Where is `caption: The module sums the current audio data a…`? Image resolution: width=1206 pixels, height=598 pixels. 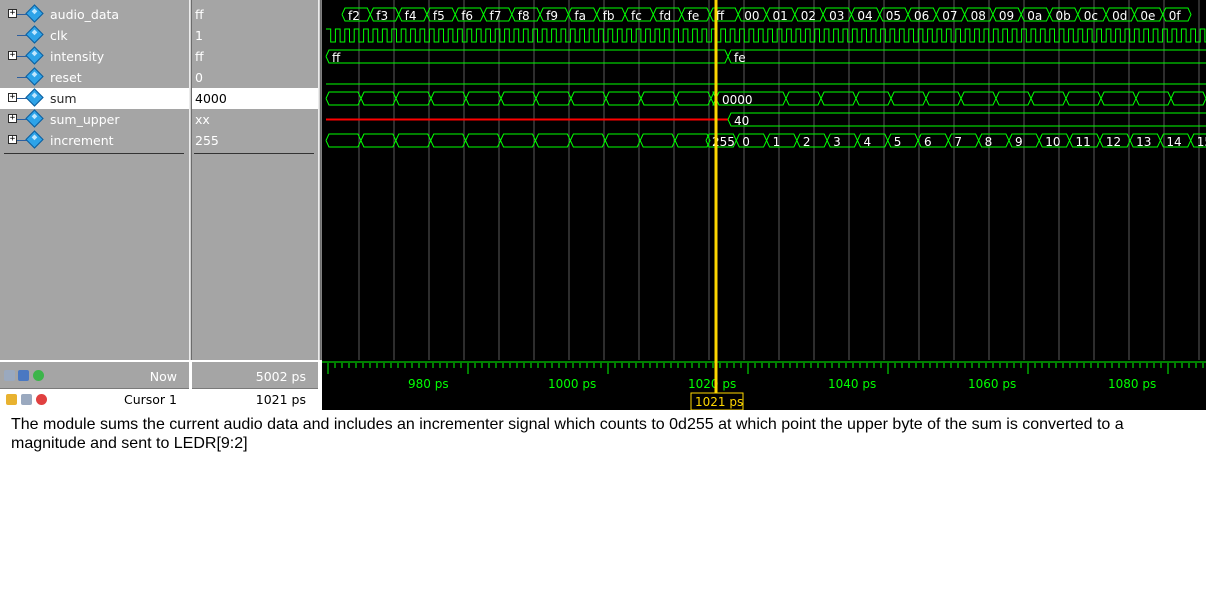
caption: The module sums the current audio data a… is located at coordinates (567, 434).